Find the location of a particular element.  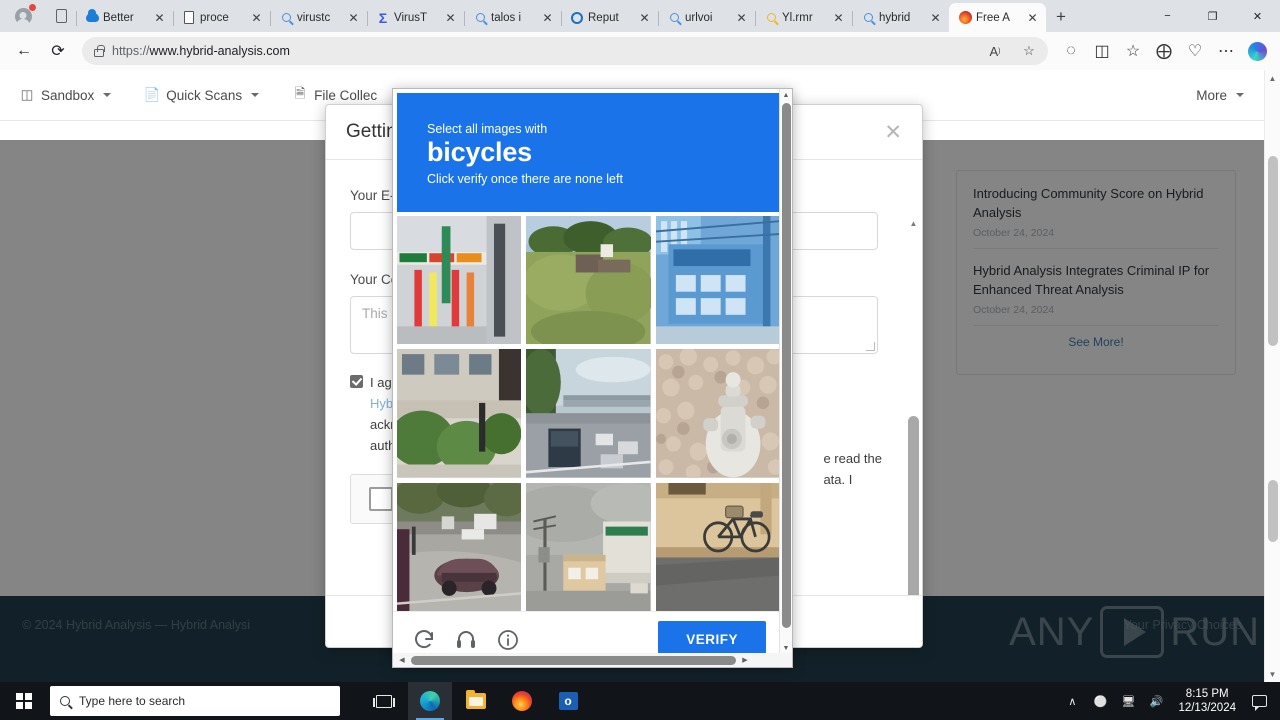

settings-more-icon: ⋯ is located at coordinates (1226, 51).